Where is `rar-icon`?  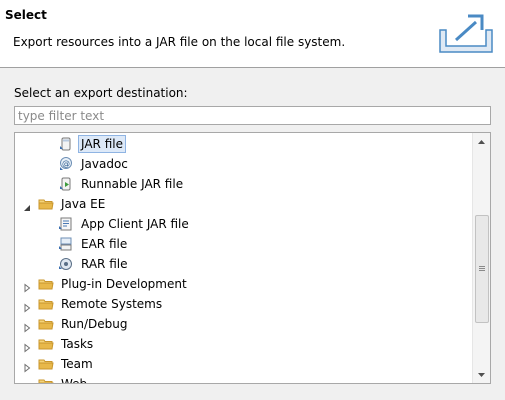
rar-icon is located at coordinates (66, 264).